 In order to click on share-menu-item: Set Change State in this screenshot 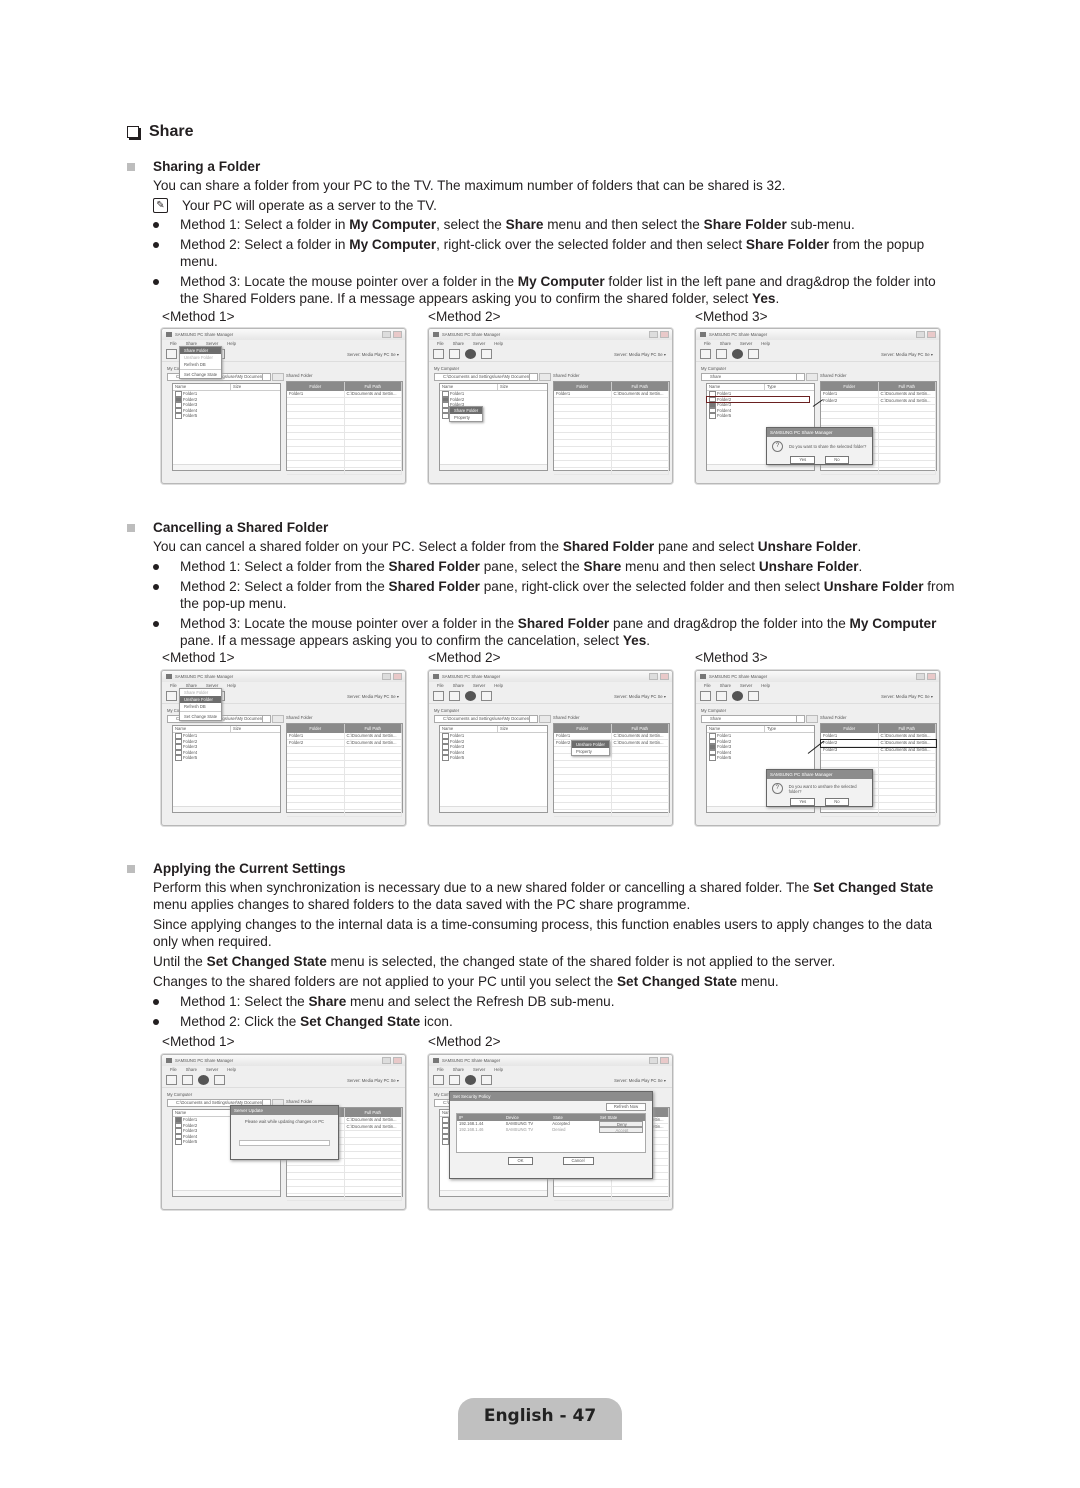, I will do `click(200, 374)`.